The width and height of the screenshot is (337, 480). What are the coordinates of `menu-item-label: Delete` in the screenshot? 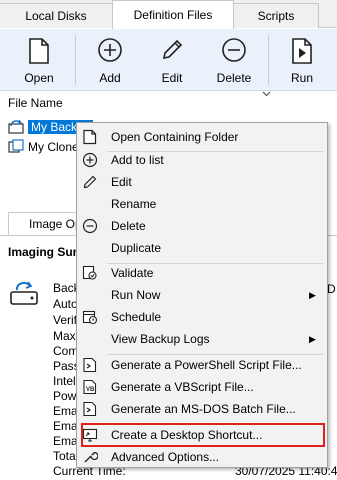 It's located at (128, 226).